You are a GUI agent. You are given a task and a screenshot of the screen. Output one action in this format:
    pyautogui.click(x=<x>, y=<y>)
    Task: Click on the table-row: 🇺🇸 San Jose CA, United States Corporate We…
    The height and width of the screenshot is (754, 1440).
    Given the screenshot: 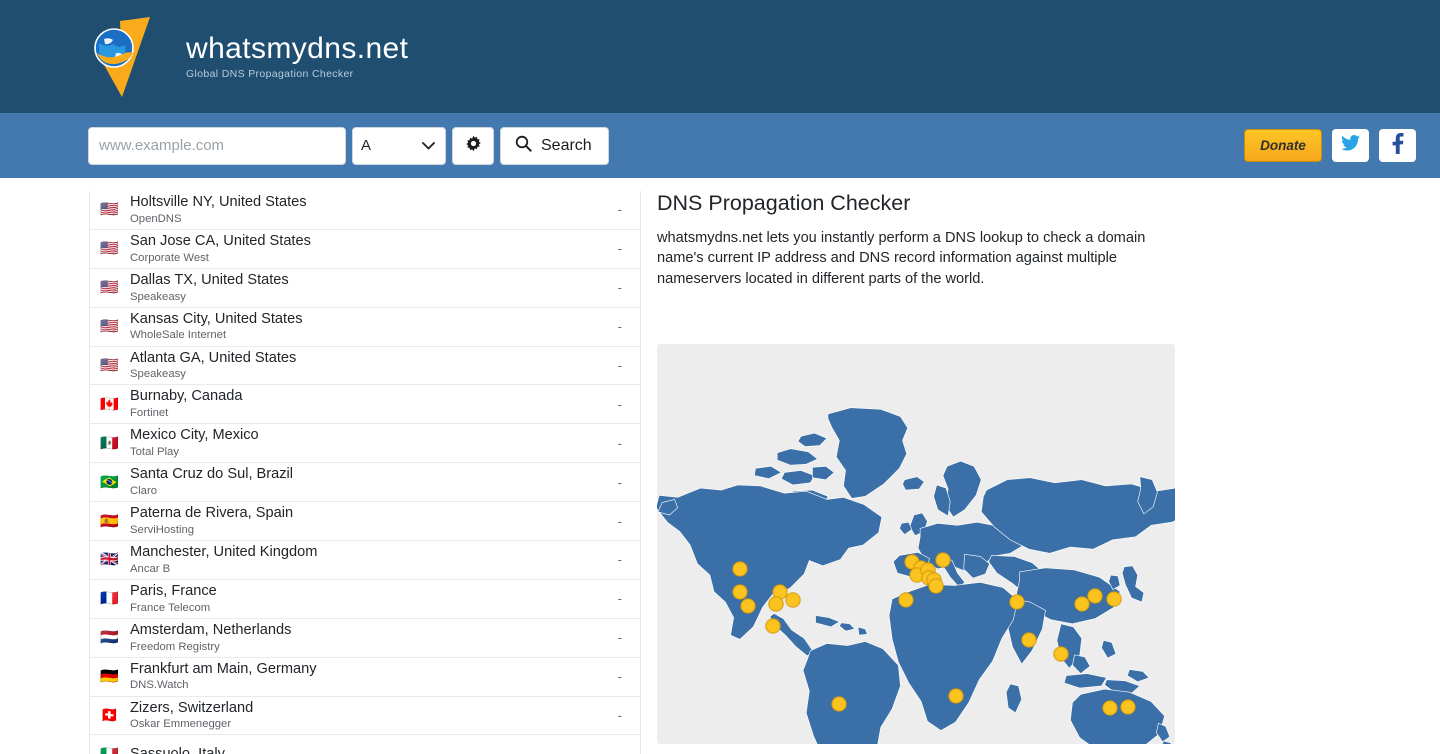 What is the action you would take?
    pyautogui.click(x=365, y=249)
    